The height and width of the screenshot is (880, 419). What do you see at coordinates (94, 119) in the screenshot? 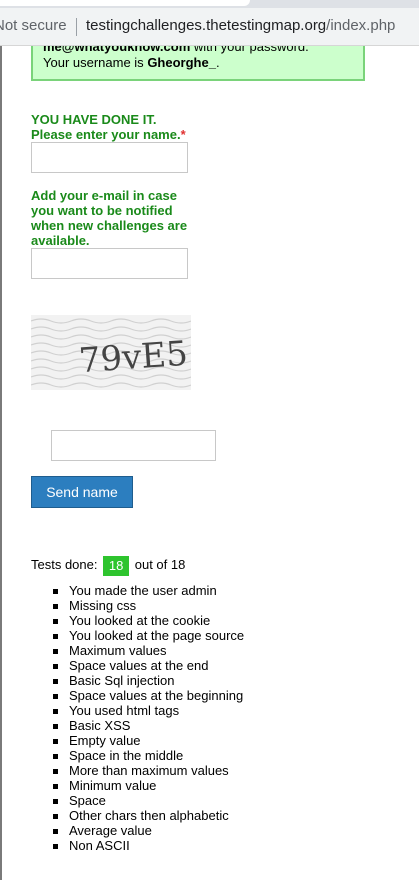
I see `done-heading: YOU HAVE DONE IT.` at bounding box center [94, 119].